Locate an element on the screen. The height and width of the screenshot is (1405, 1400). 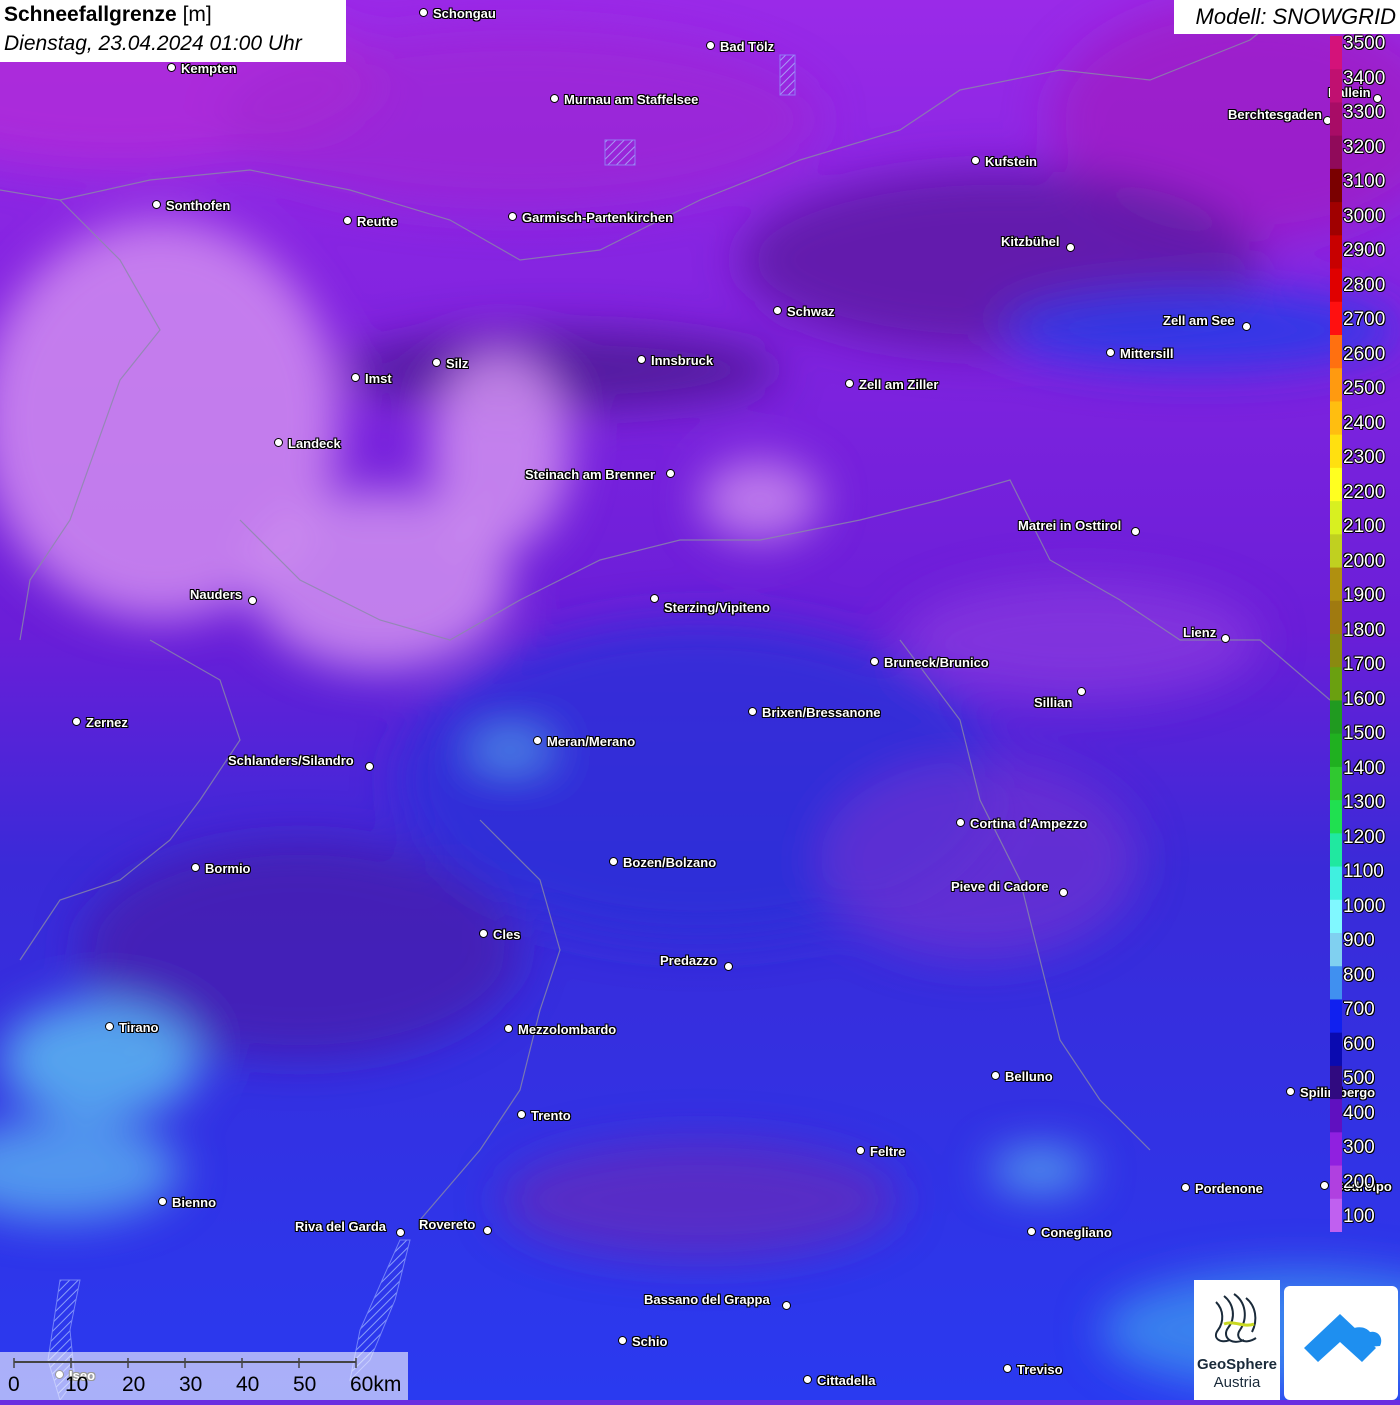
city-label: Bassano del Grappa is located at coordinates (707, 1299).